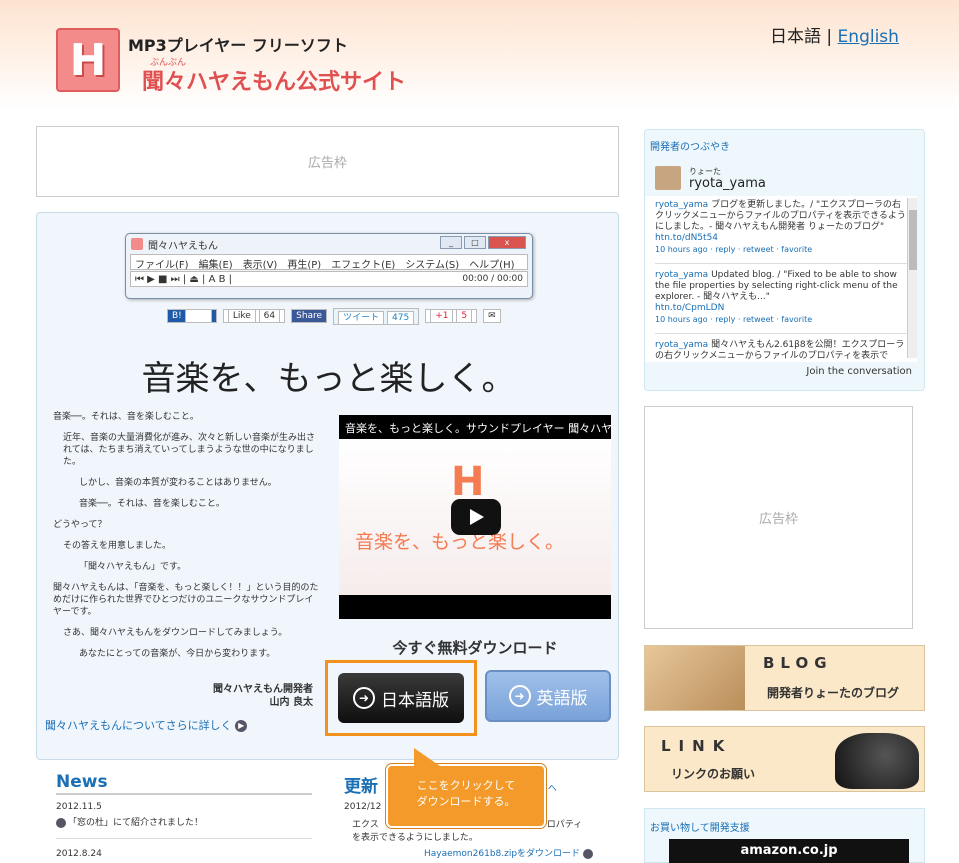 The height and width of the screenshot is (863, 959). I want to click on video-title: 音楽を、もっと楽しく。サウンドプレイヤー 聞々ハヤ, so click(475, 427).